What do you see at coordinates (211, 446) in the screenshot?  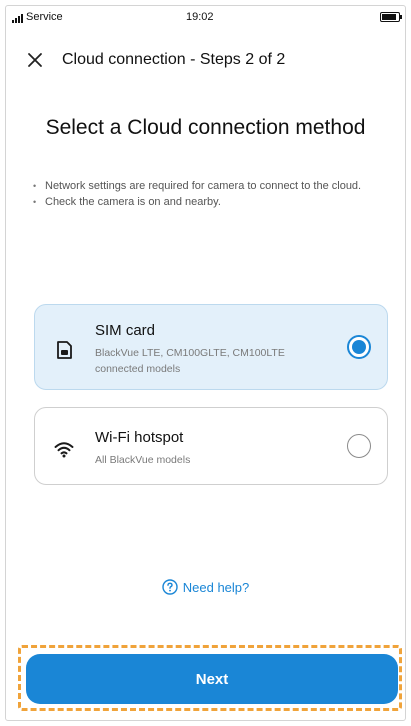 I see `option-wifi-hotspot: Wi-Fi hotspot All BlackVue models` at bounding box center [211, 446].